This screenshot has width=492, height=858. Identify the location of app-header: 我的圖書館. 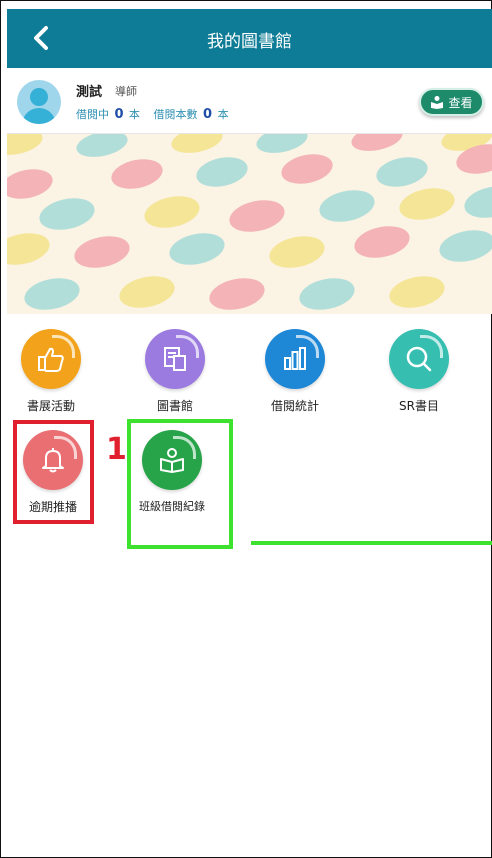
(249, 38).